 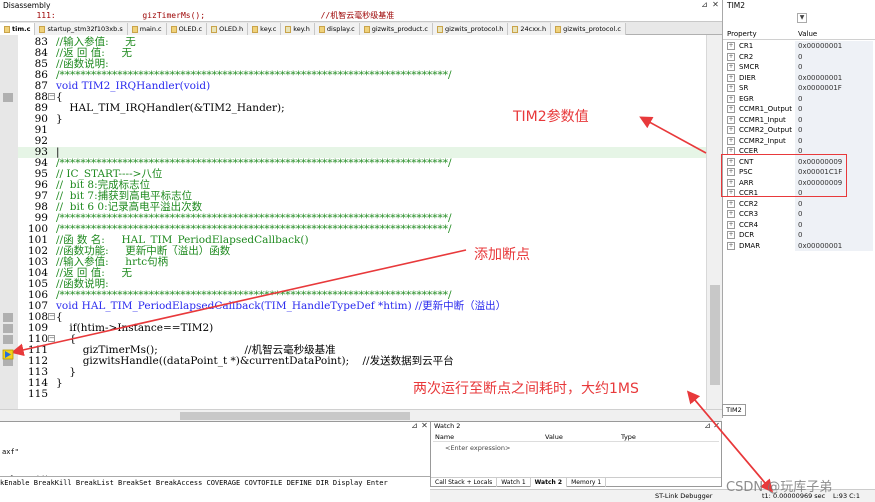 I want to click on watermark: CSDN @玩库子弟, so click(x=779, y=487).